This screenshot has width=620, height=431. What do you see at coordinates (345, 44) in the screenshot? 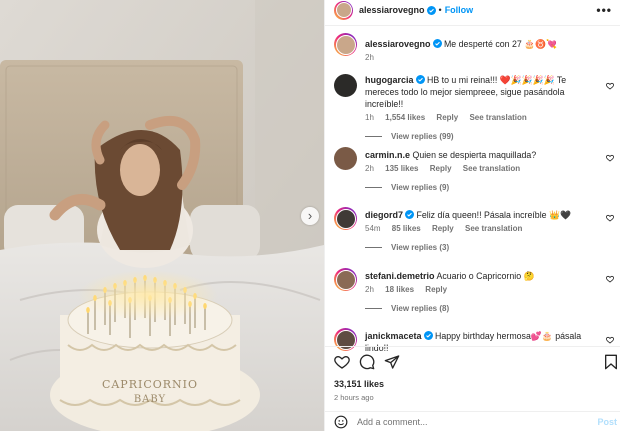
I see `caption-avatar` at bounding box center [345, 44].